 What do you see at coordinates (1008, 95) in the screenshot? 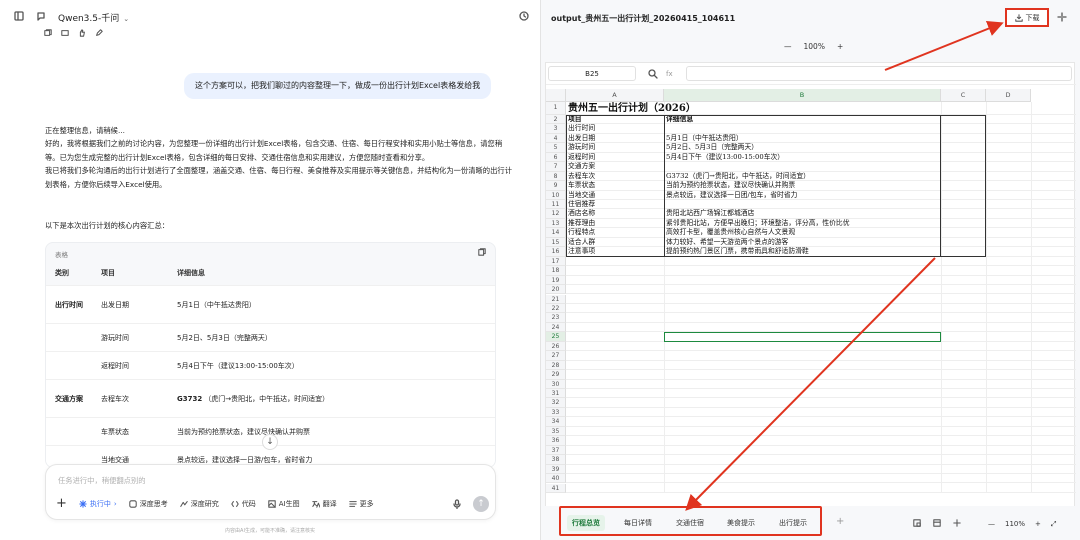
I see `column-header: D` at bounding box center [1008, 95].